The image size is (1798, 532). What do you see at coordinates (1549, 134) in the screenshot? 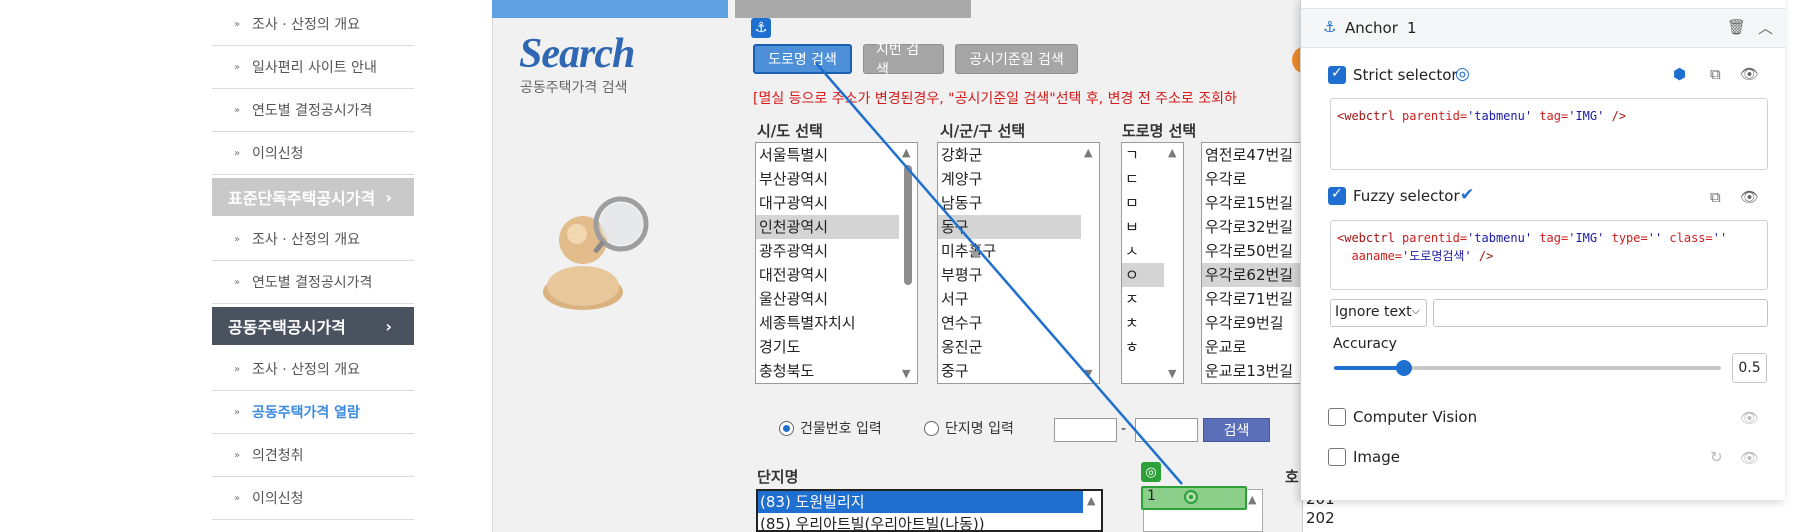
I see `strict-selector-code: <webctrl parentid='tabmenu' tag='IMG' />` at bounding box center [1549, 134].